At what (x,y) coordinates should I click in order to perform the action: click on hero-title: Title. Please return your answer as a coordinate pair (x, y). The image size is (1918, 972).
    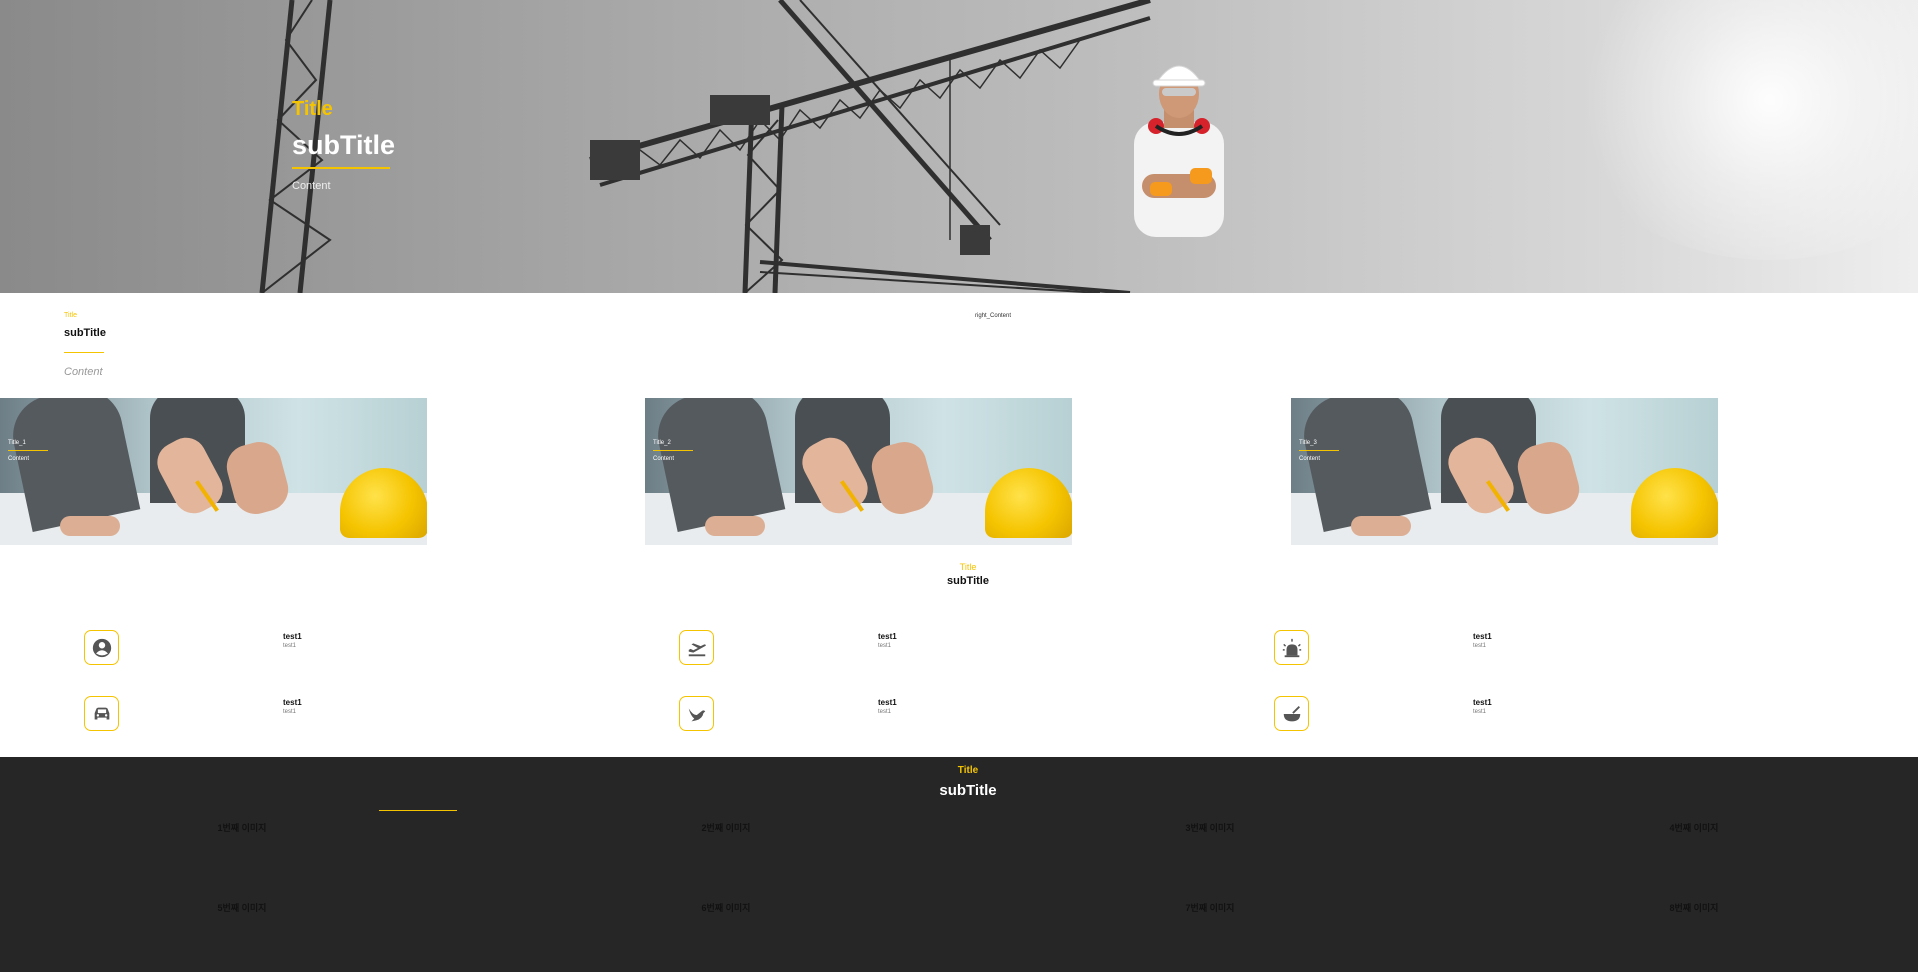
    Looking at the image, I should click on (312, 109).